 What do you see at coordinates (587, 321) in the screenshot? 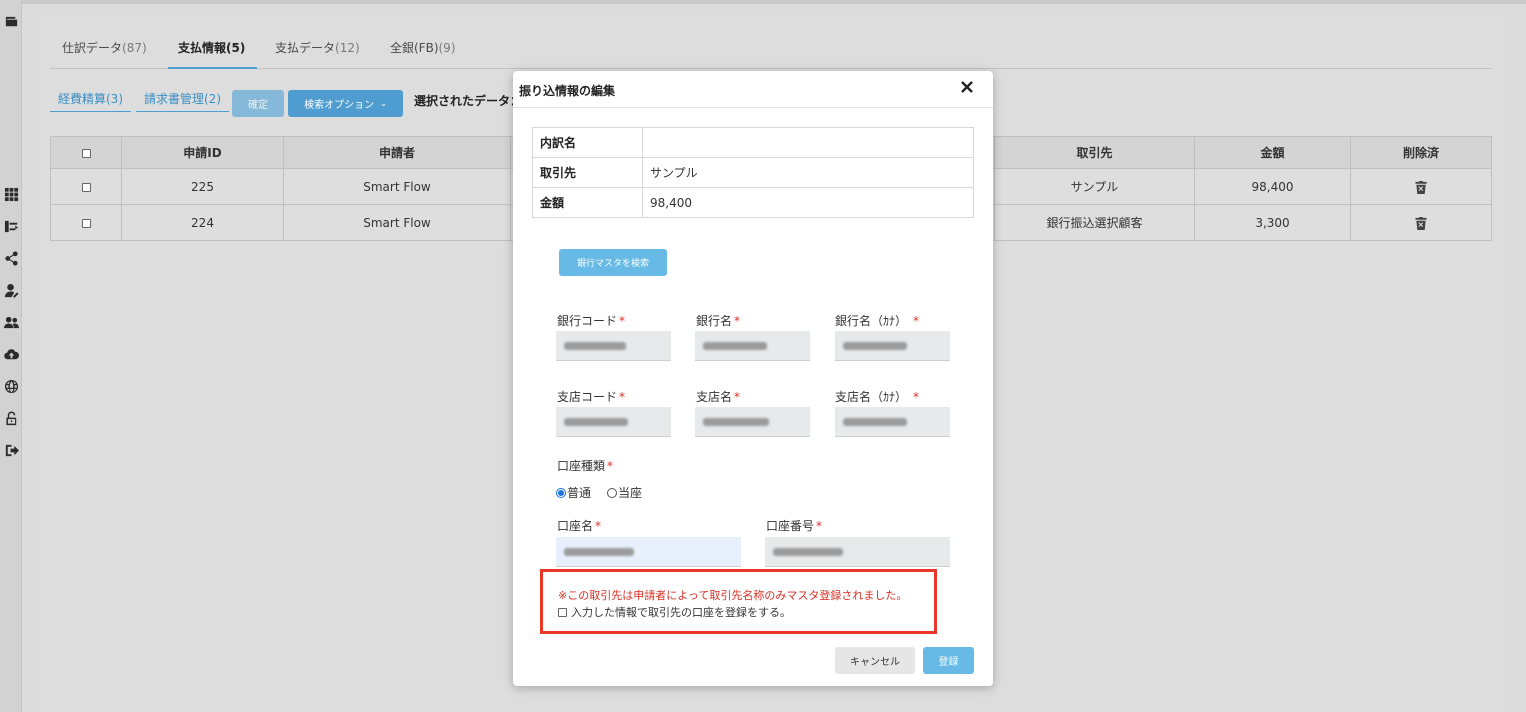
I see `label-text: 銀行コード` at bounding box center [587, 321].